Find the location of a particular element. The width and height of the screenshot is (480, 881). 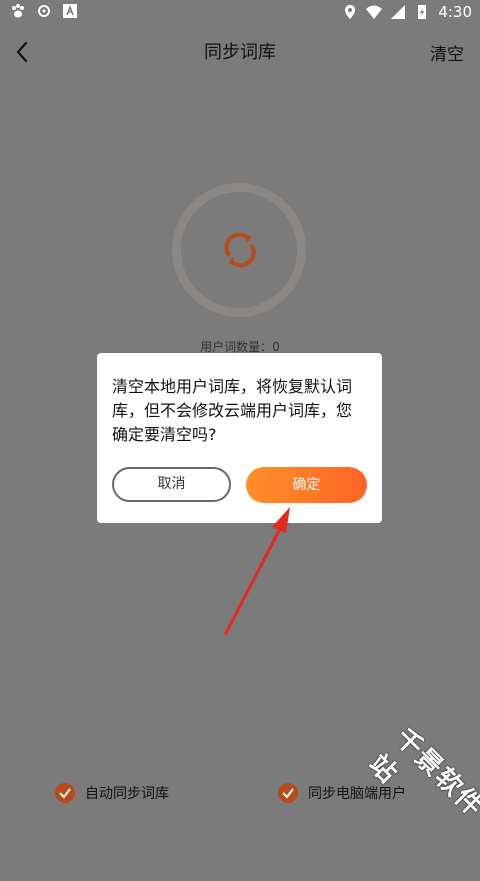

clear-button: 清空 is located at coordinates (447, 52).